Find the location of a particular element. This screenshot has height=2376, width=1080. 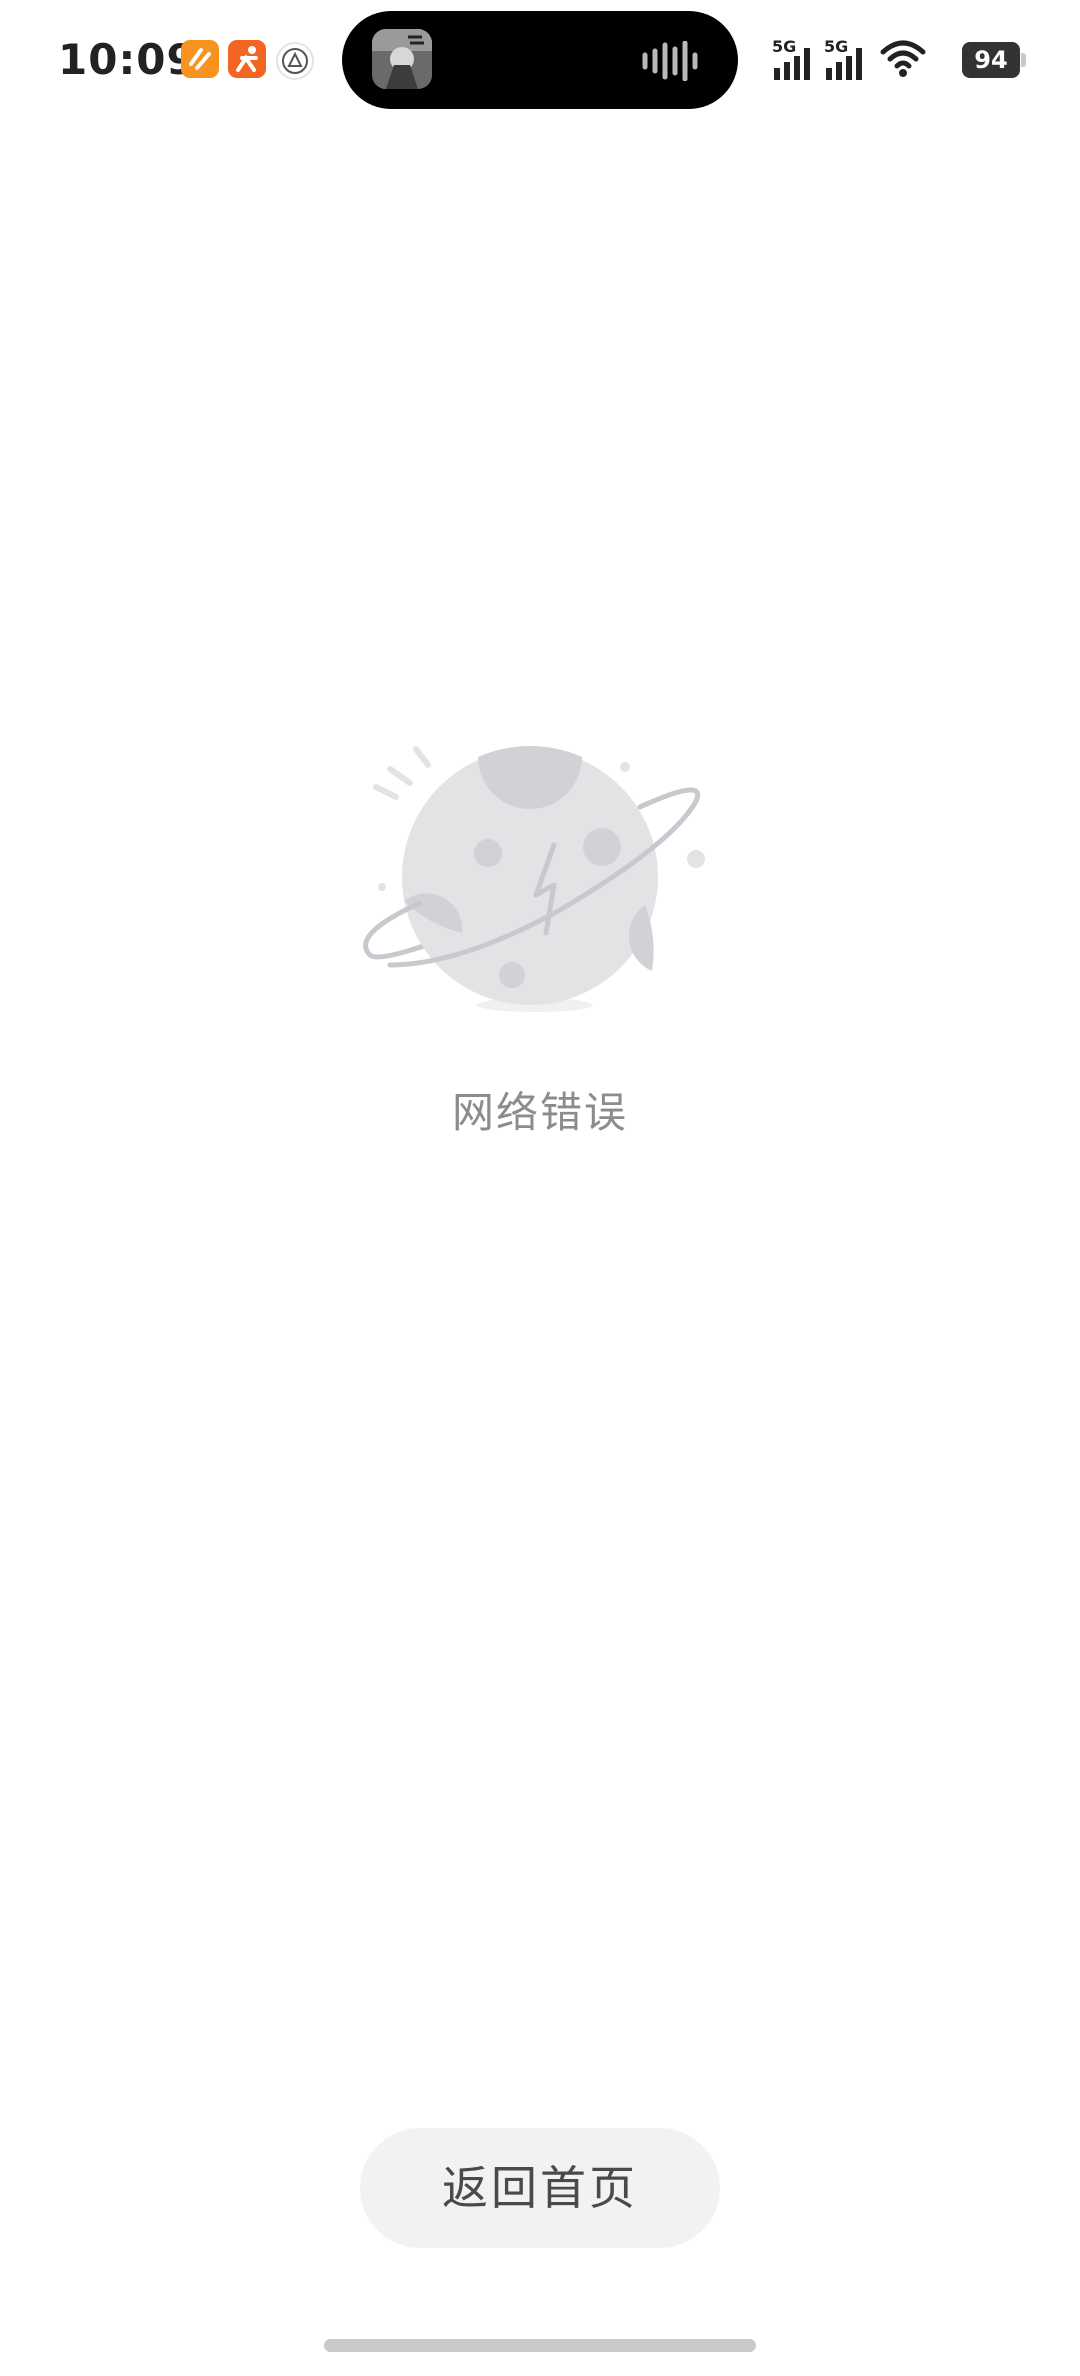

back-to-home-button: 返回首页 is located at coordinates (540, 2188).